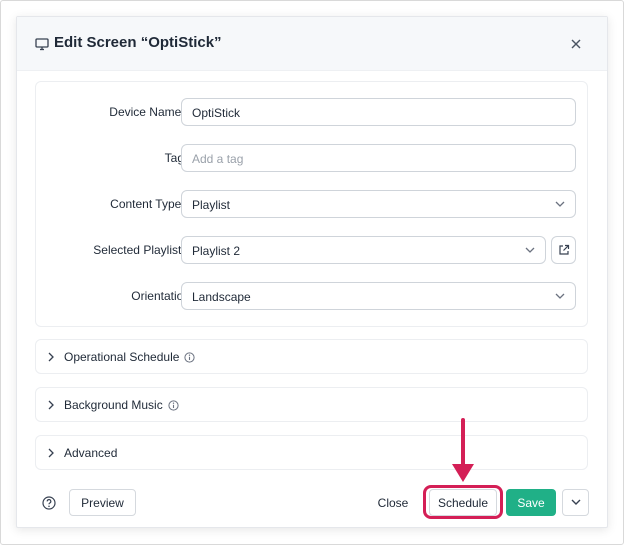 Image resolution: width=624 pixels, height=545 pixels. Describe the element at coordinates (149, 112) in the screenshot. I see `device-name-label: Device Name*` at that location.